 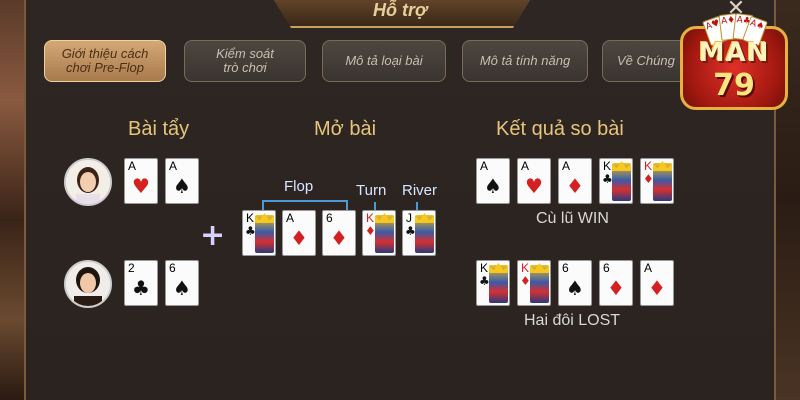 What do you see at coordinates (572, 320) in the screenshot?
I see `result-2-label: Hai đôi LOST` at bounding box center [572, 320].